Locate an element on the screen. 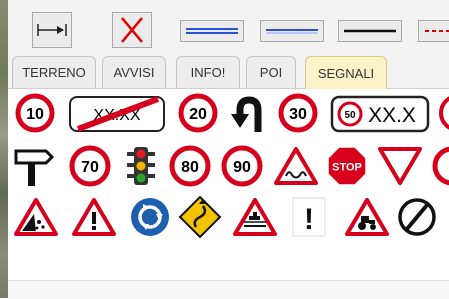 The width and height of the screenshot is (449, 299). uneven-road-warning-sign is located at coordinates (296, 166).